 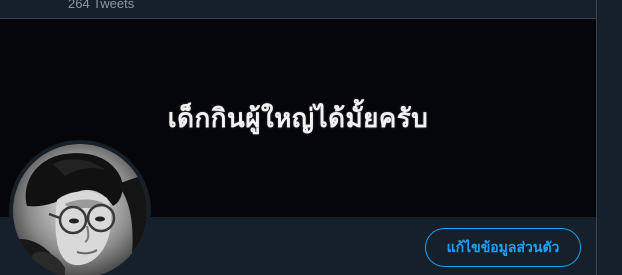 I want to click on profile-avatar, so click(x=80, y=207).